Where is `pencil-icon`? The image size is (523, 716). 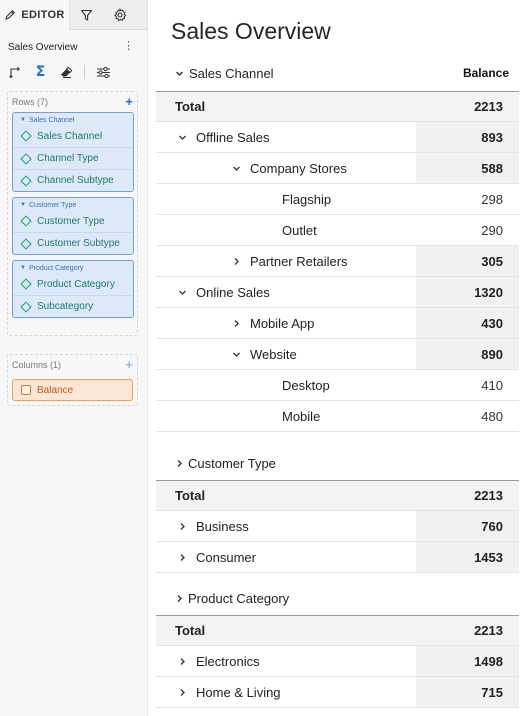 pencil-icon is located at coordinates (10, 15).